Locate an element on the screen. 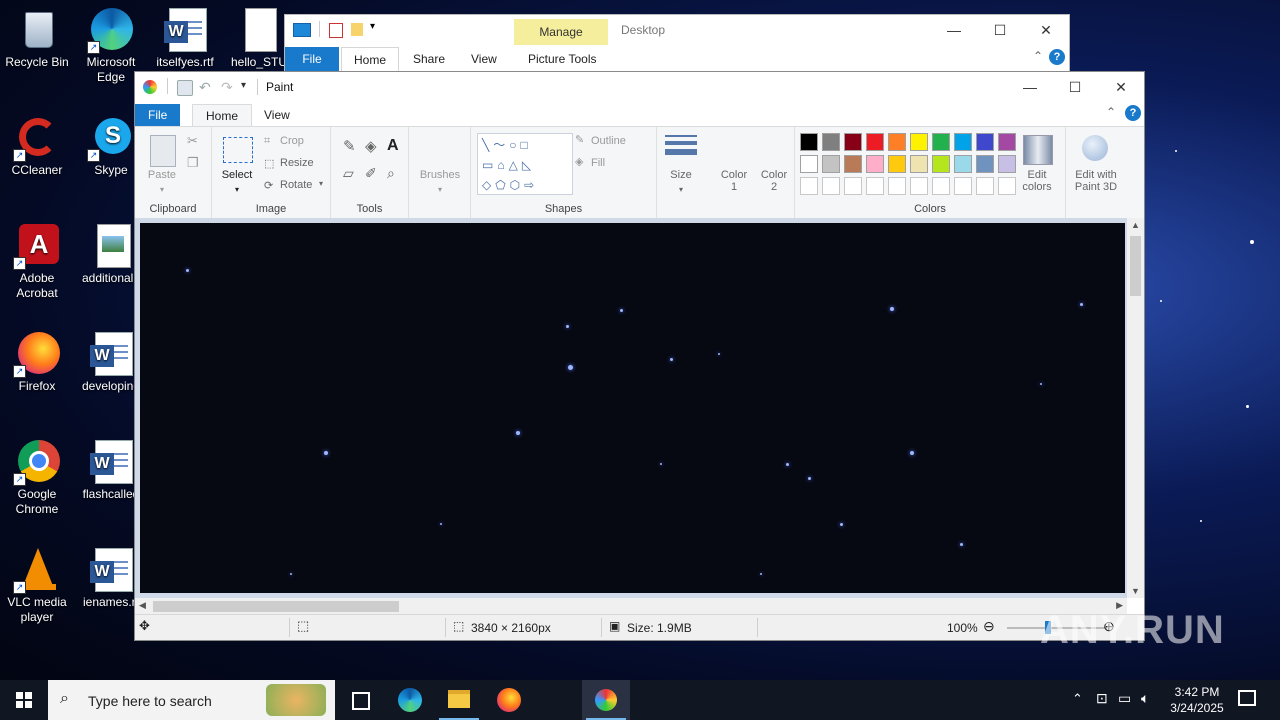 The width and height of the screenshot is (1280, 720). horizontal-scroll-thumb is located at coordinates (276, 606).